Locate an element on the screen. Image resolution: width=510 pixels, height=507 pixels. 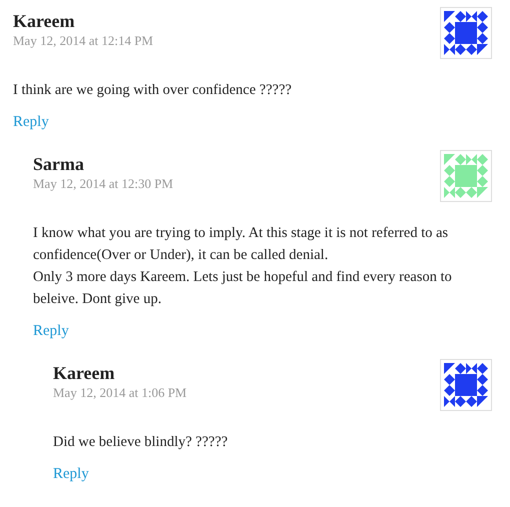
comment-date: May 12, 2014 at 12:30 PM is located at coordinates (103, 184).